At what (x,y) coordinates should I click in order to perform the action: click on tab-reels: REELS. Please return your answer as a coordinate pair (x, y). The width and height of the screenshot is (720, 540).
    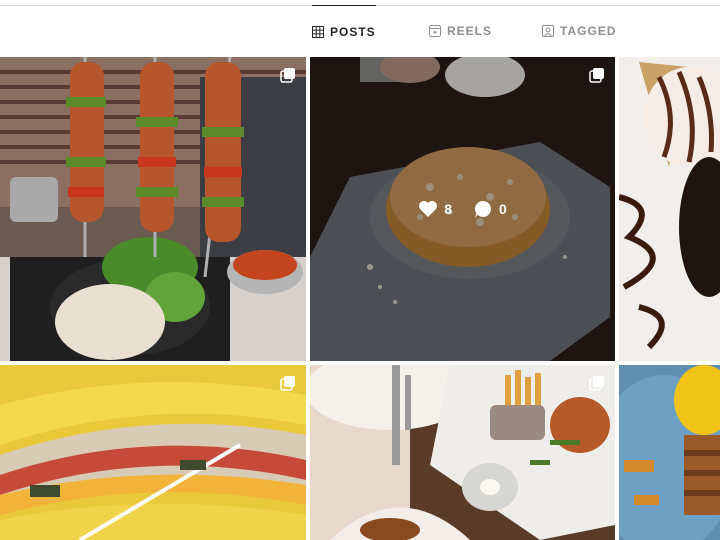
    Looking at the image, I should click on (460, 31).